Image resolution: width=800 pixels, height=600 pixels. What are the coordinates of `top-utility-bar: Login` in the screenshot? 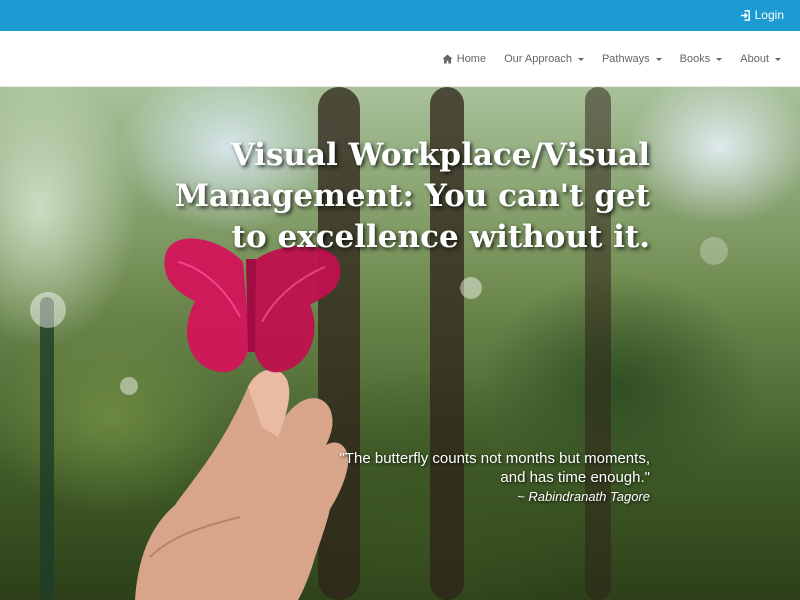 It's located at (400, 15).